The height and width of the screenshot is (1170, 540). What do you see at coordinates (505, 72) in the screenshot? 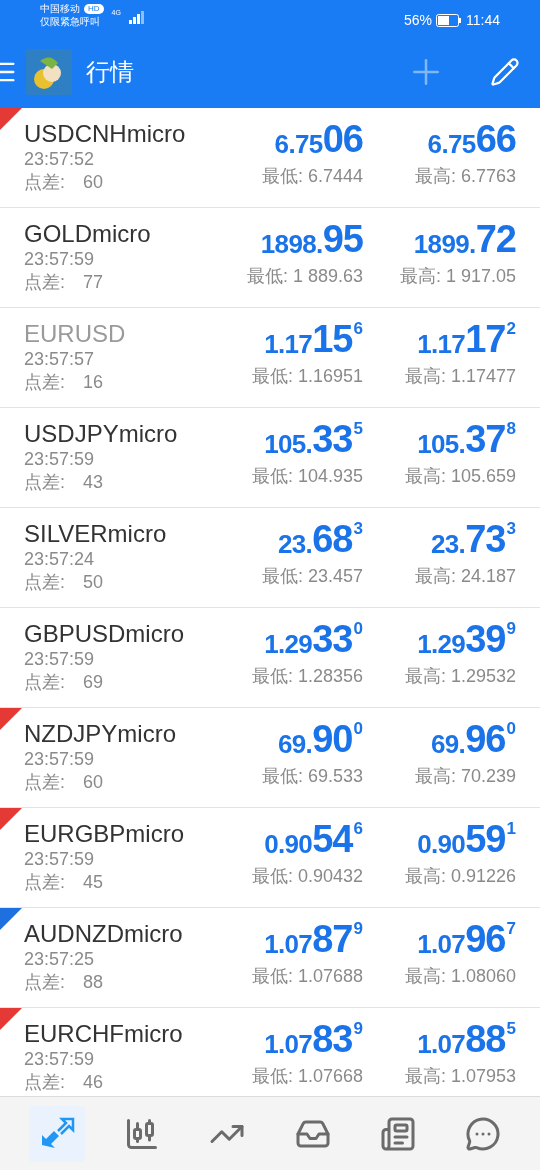
I see `edit-button` at bounding box center [505, 72].